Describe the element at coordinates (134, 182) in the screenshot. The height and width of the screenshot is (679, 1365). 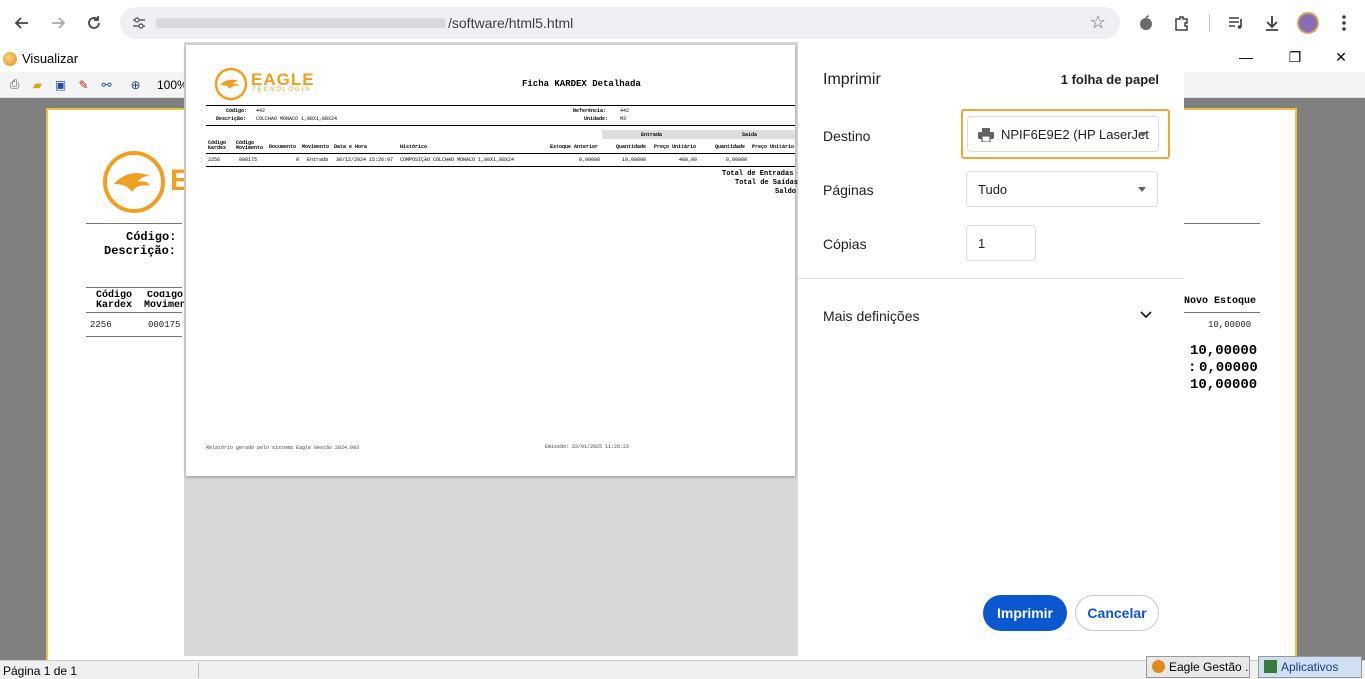
I see `eagle-logo-icon` at that location.